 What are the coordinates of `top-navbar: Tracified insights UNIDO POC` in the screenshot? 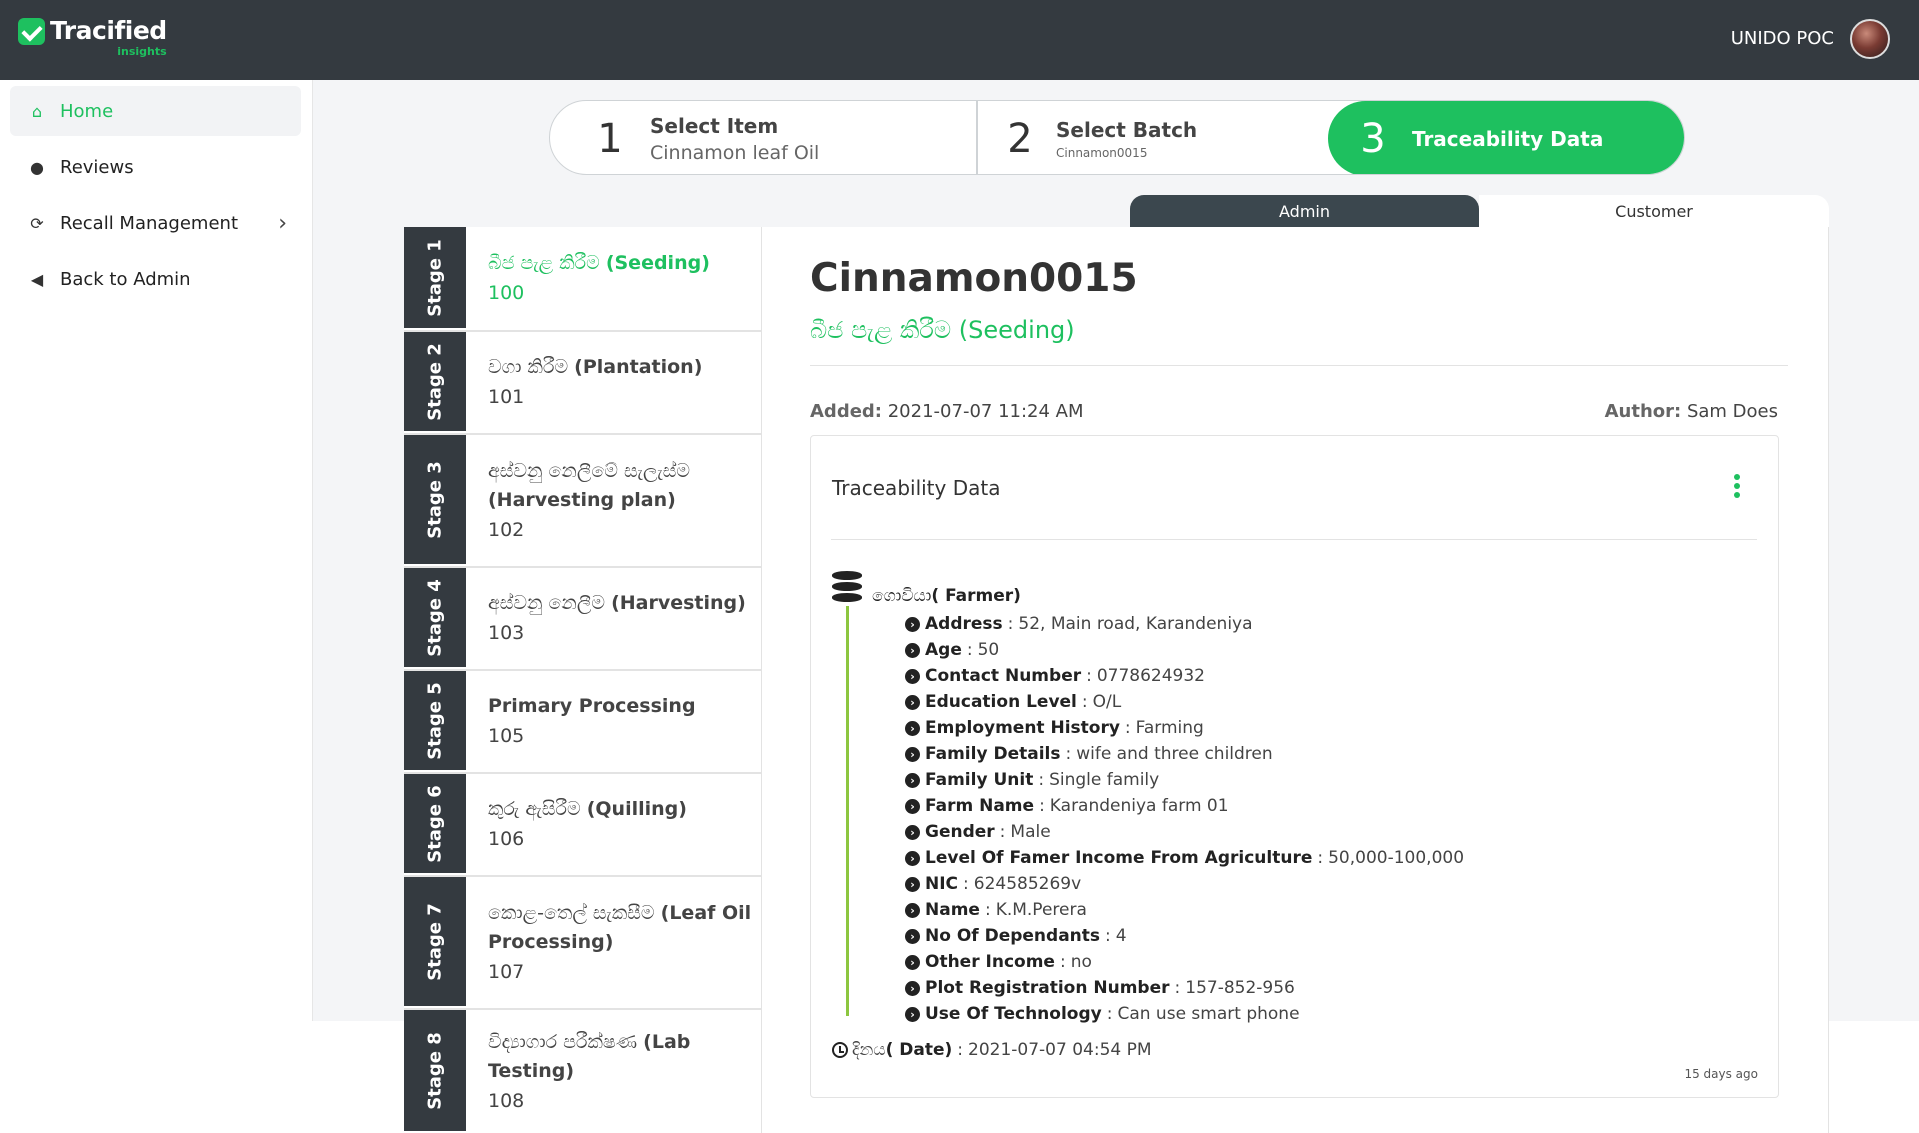 It's located at (959, 40).